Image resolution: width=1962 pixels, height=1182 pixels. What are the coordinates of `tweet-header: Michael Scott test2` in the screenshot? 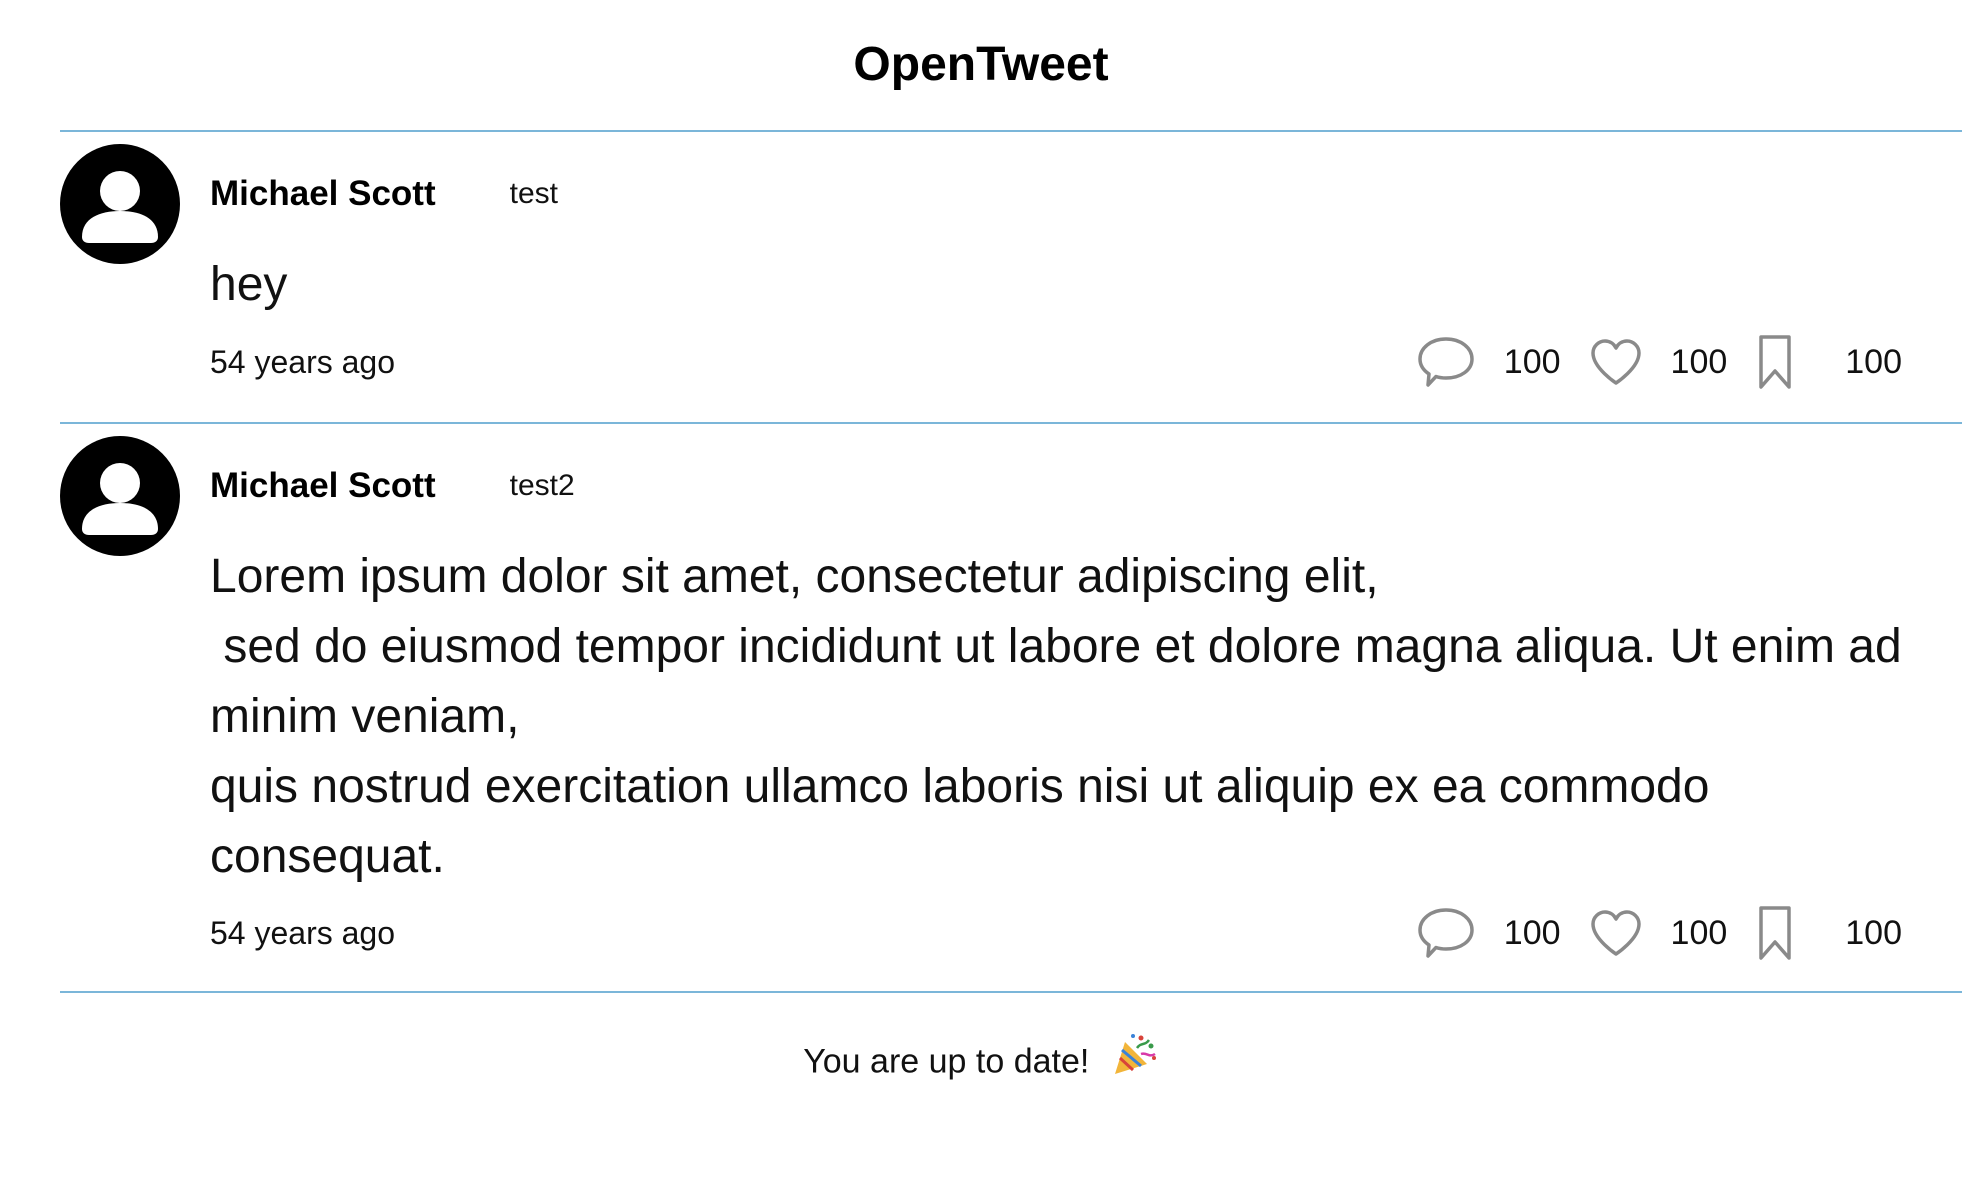 It's located at (392, 486).